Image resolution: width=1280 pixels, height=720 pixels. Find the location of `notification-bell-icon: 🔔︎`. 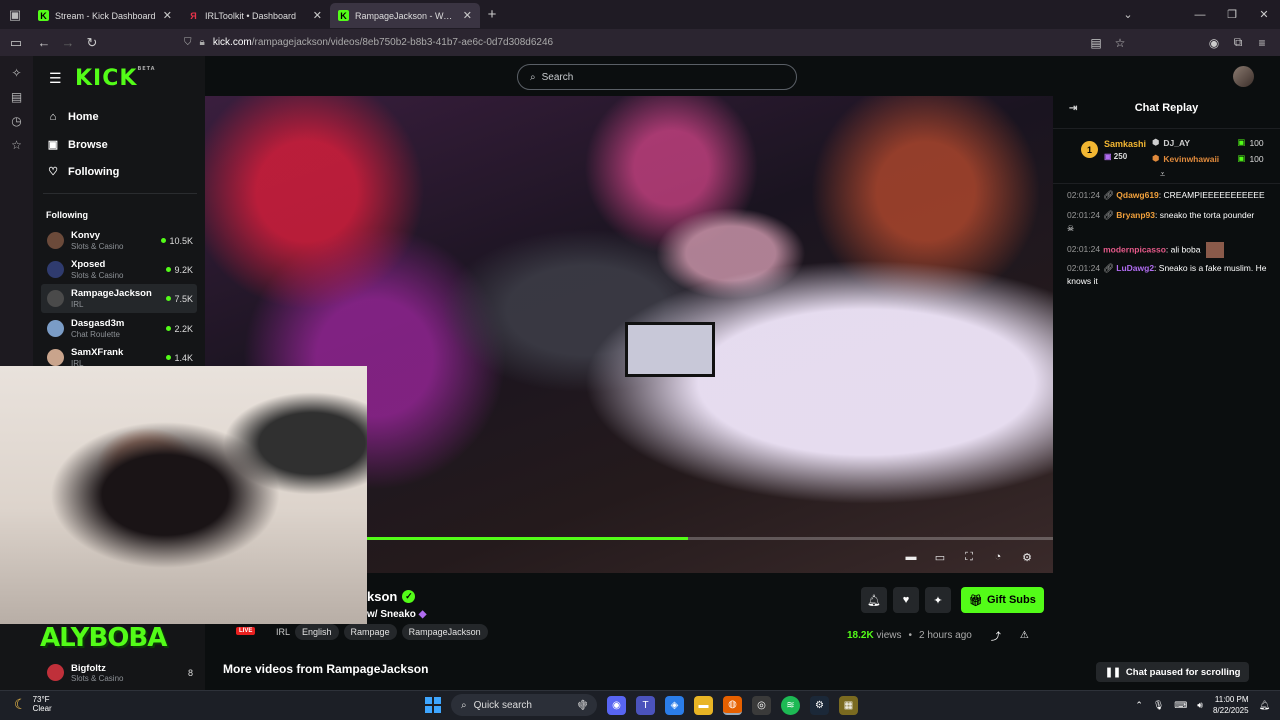

notification-bell-icon: 🔔︎ is located at coordinates (1264, 705).